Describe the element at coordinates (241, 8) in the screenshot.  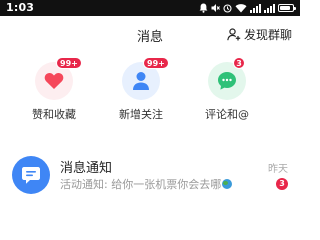
I see `wifi-icon` at that location.